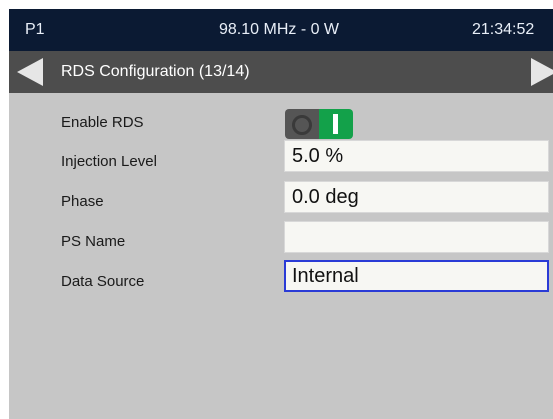  What do you see at coordinates (416, 197) in the screenshot?
I see `phase-field: 0.0 deg` at bounding box center [416, 197].